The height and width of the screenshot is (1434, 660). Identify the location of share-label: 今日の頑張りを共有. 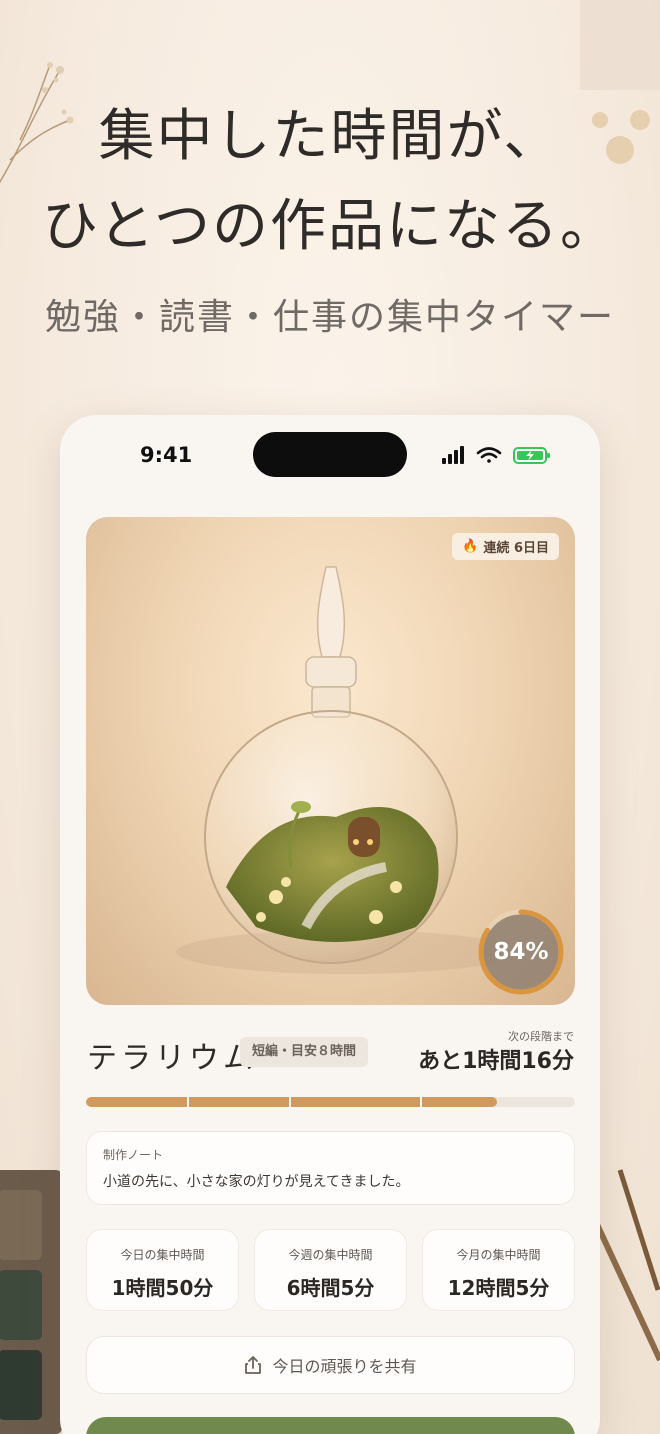
(344, 1366).